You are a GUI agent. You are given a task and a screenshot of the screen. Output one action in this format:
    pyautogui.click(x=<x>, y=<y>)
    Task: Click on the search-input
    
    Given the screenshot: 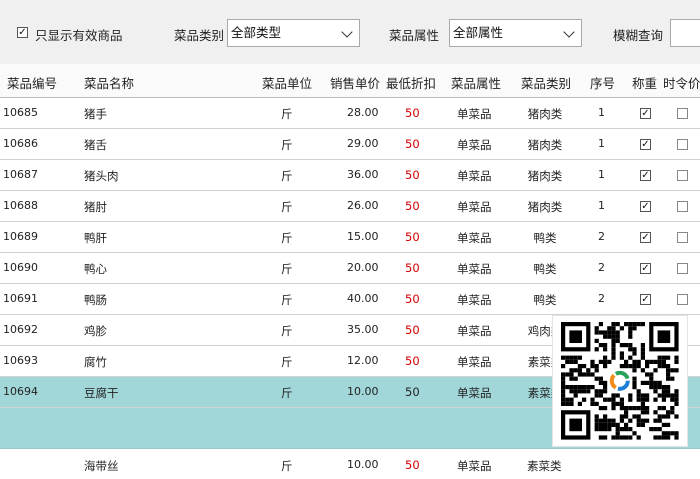 What is the action you would take?
    pyautogui.click(x=685, y=33)
    